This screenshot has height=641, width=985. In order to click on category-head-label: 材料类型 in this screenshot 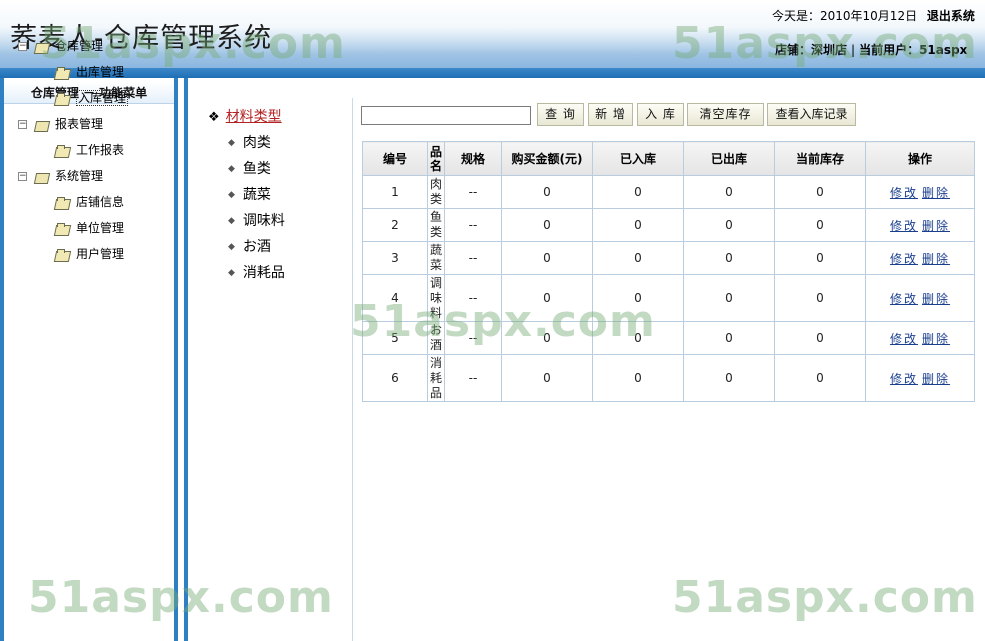, I will do `click(253, 117)`.